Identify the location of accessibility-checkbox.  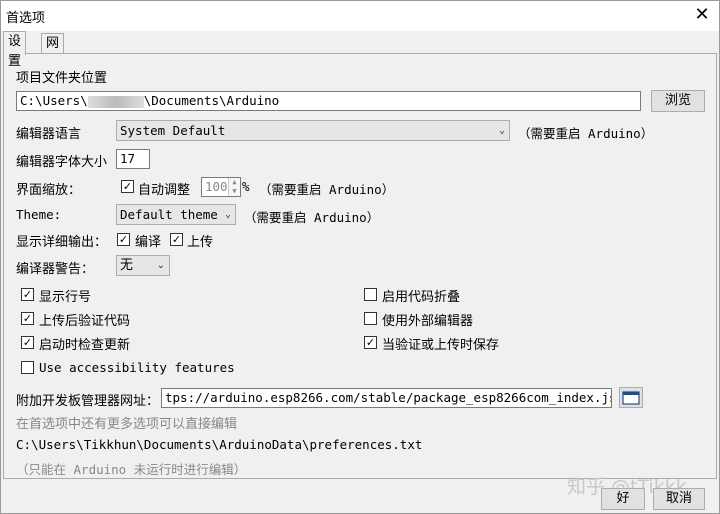
(27, 367).